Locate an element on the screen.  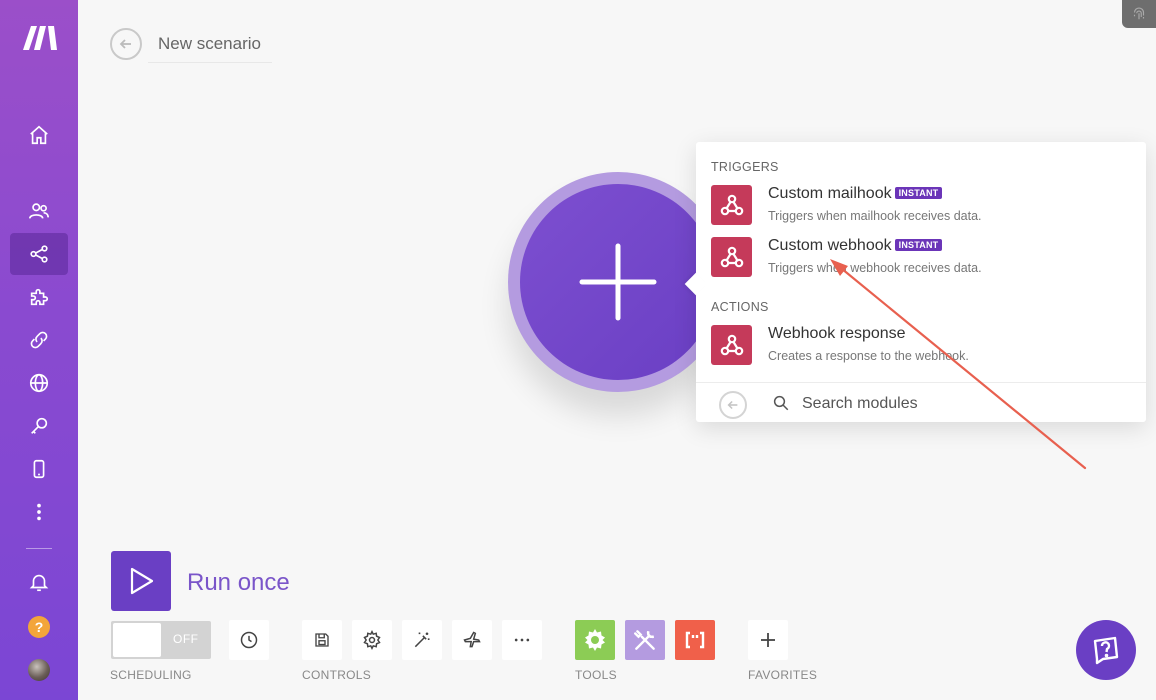
sidebar-item-profile is located at coordinates (39, 670).